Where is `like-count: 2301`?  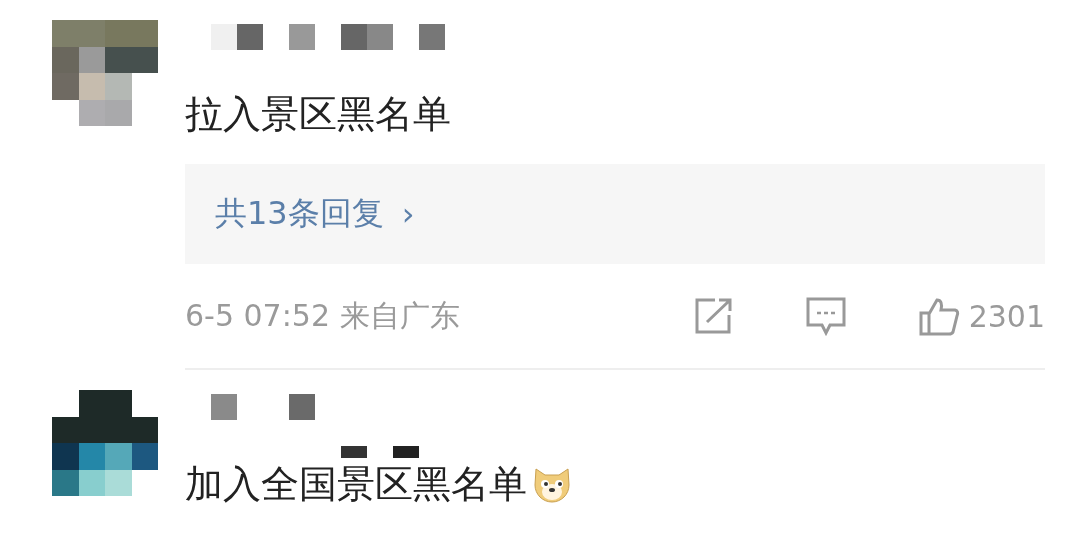
like-count: 2301 is located at coordinates (1006, 316).